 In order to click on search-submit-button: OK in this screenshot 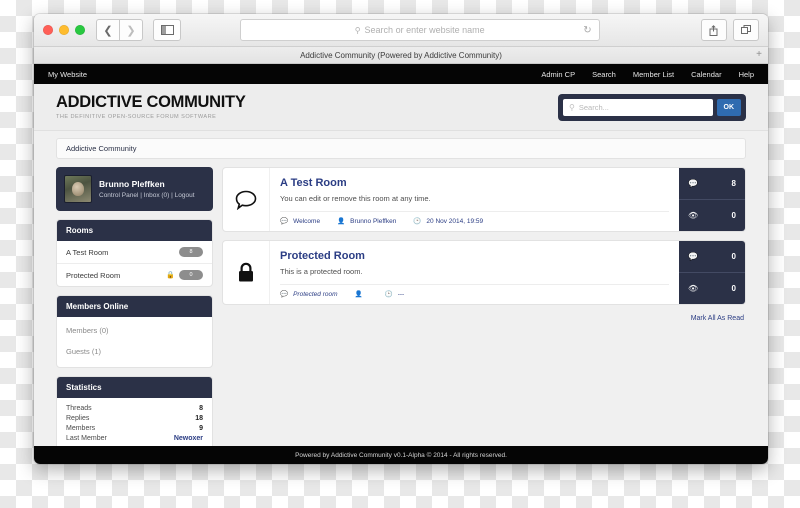, I will do `click(728, 107)`.